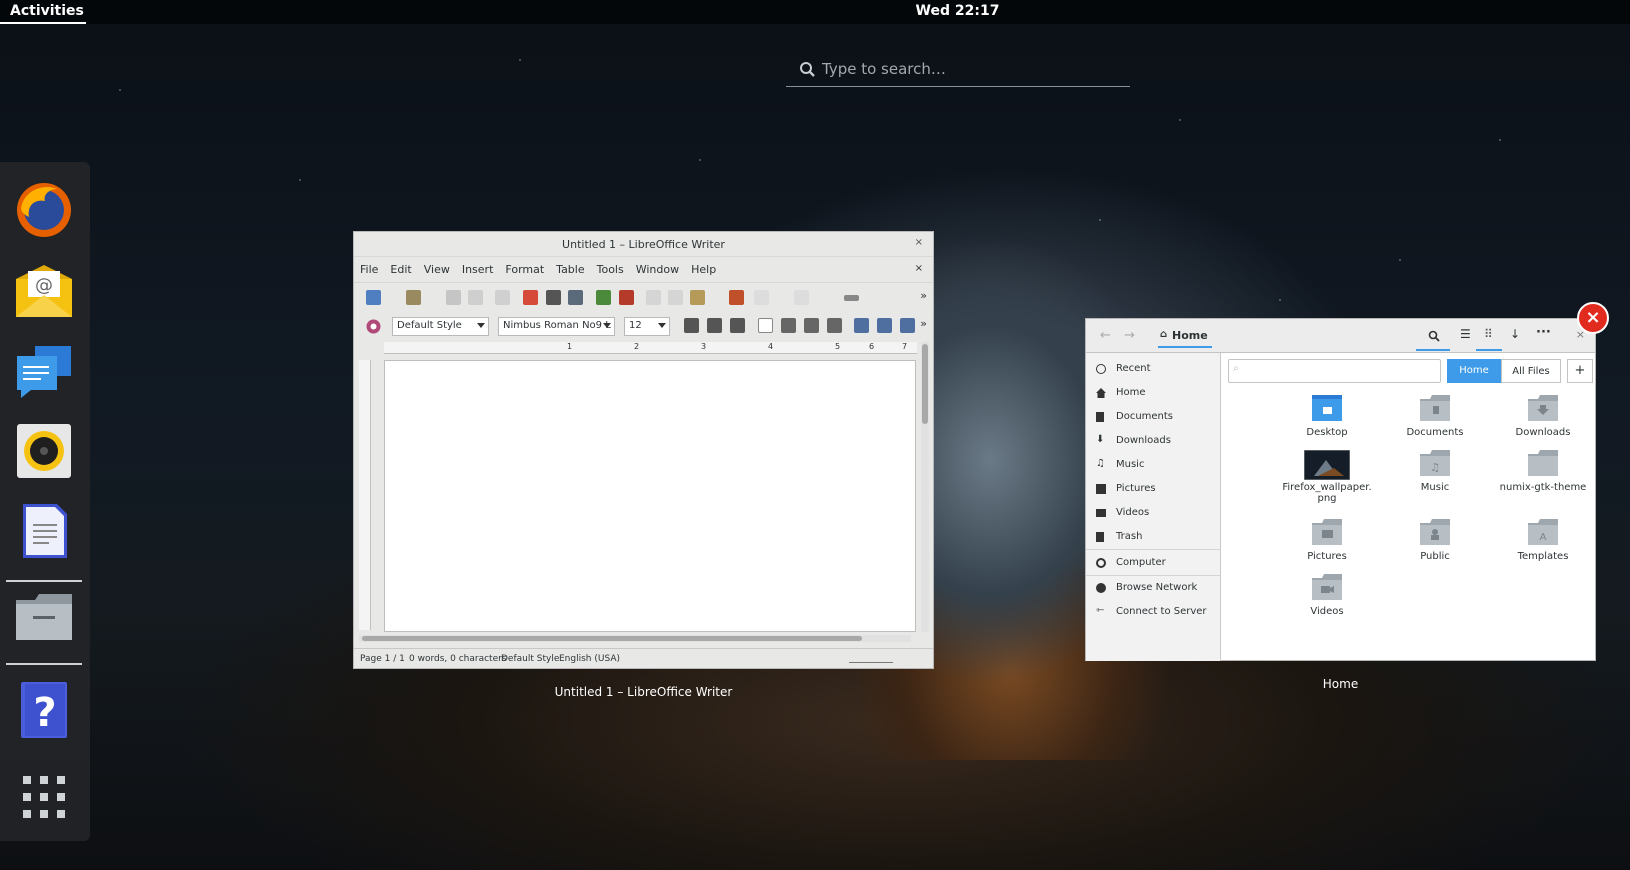  I want to click on sidebar-item-videos: Videos, so click(1153, 513).